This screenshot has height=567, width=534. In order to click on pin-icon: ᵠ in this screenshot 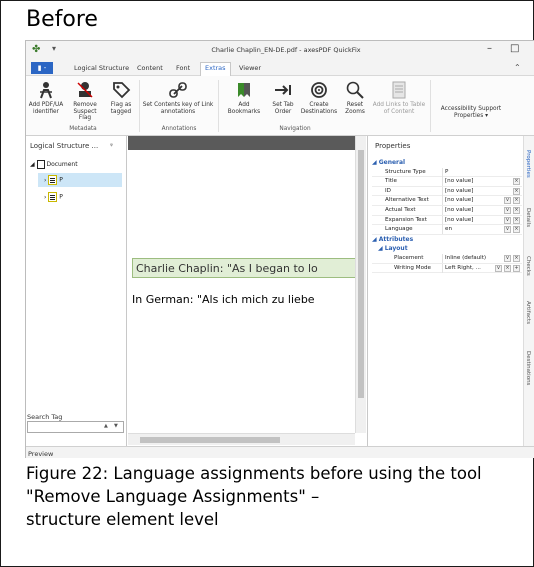, I will do `click(111, 146)`.